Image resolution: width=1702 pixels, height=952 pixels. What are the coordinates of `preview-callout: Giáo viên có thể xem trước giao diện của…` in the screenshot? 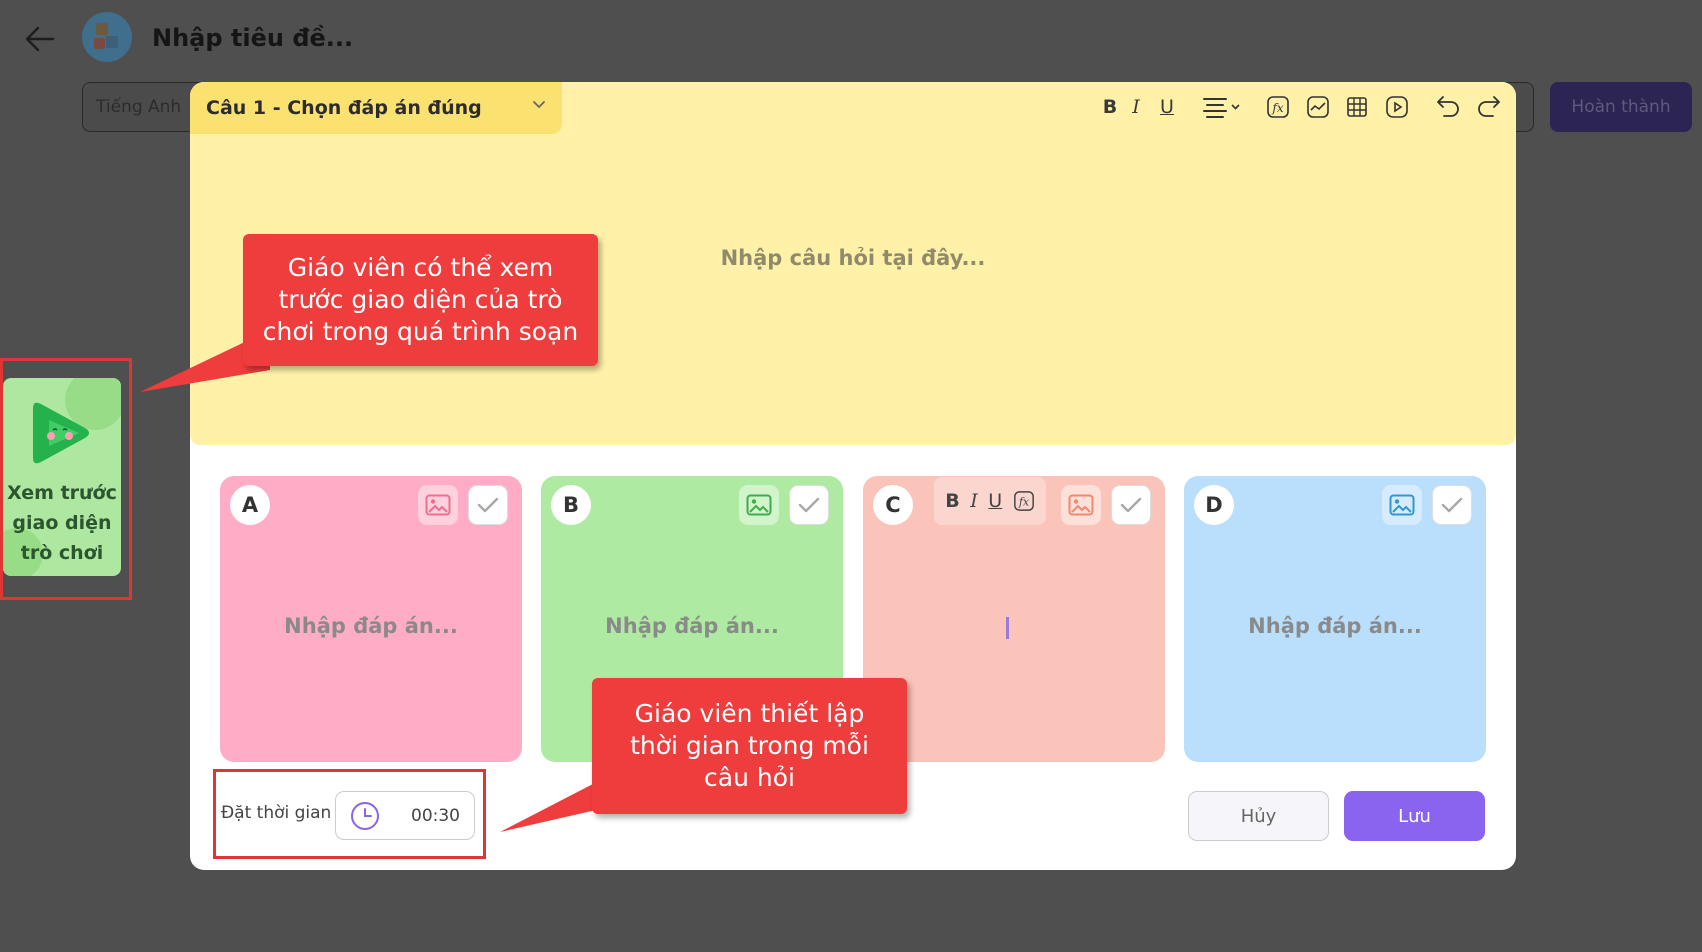 It's located at (420, 300).